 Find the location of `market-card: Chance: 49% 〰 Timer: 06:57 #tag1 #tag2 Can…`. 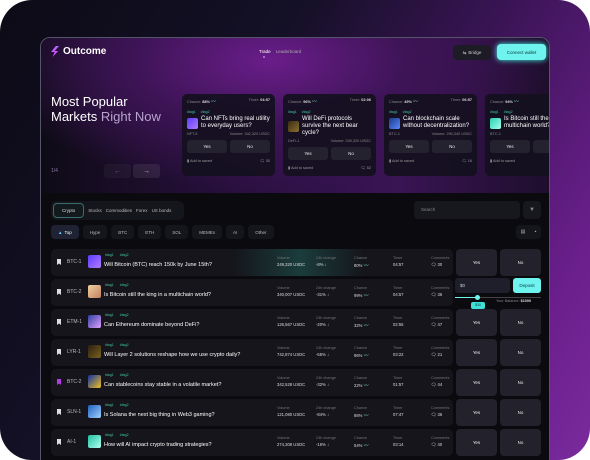

market-card: Chance: 49% 〰 Timer: 06:57 #tag1 #tag2 Can… is located at coordinates (430, 135).